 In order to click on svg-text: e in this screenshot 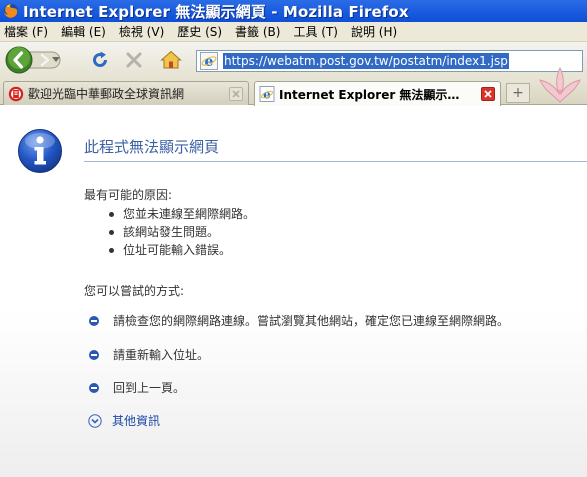, I will do `click(267, 95)`.